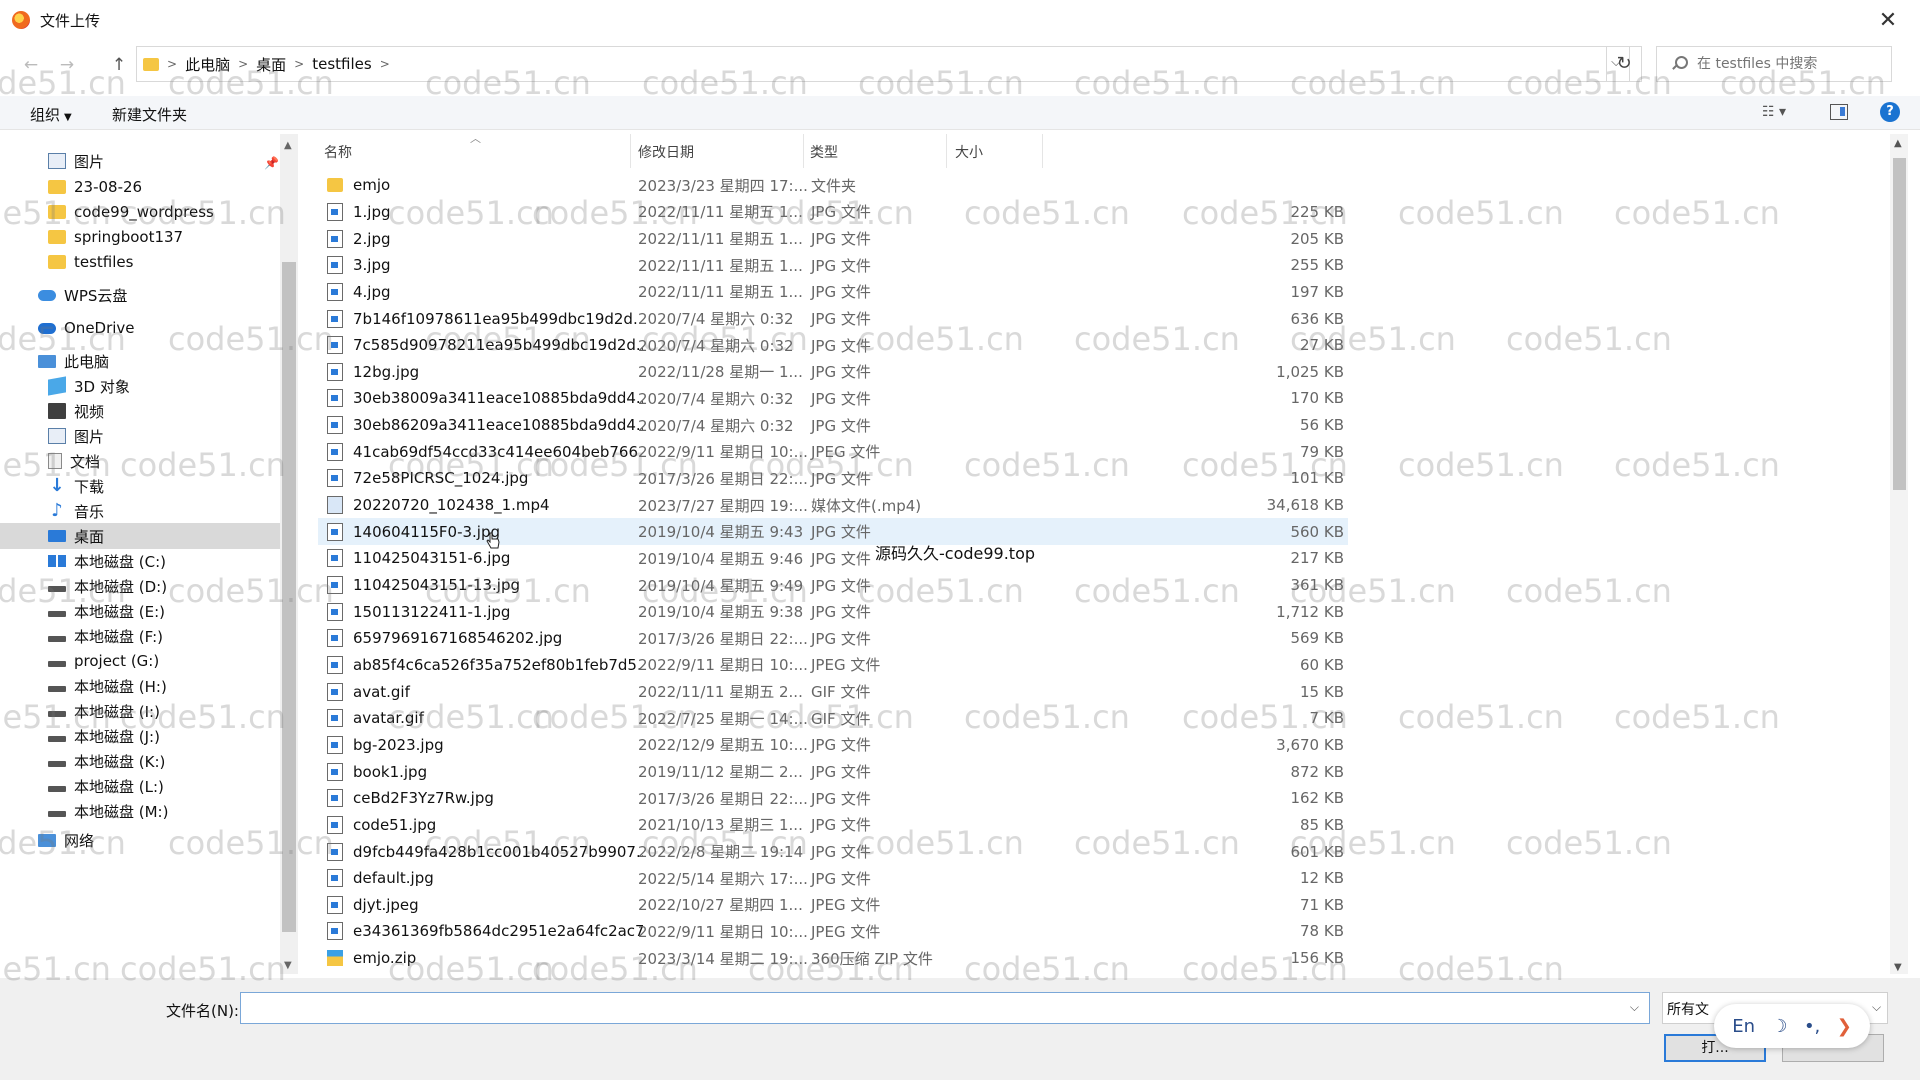 This screenshot has height=1080, width=1920. What do you see at coordinates (338, 152) in the screenshot?
I see `column-header-name: 名称` at bounding box center [338, 152].